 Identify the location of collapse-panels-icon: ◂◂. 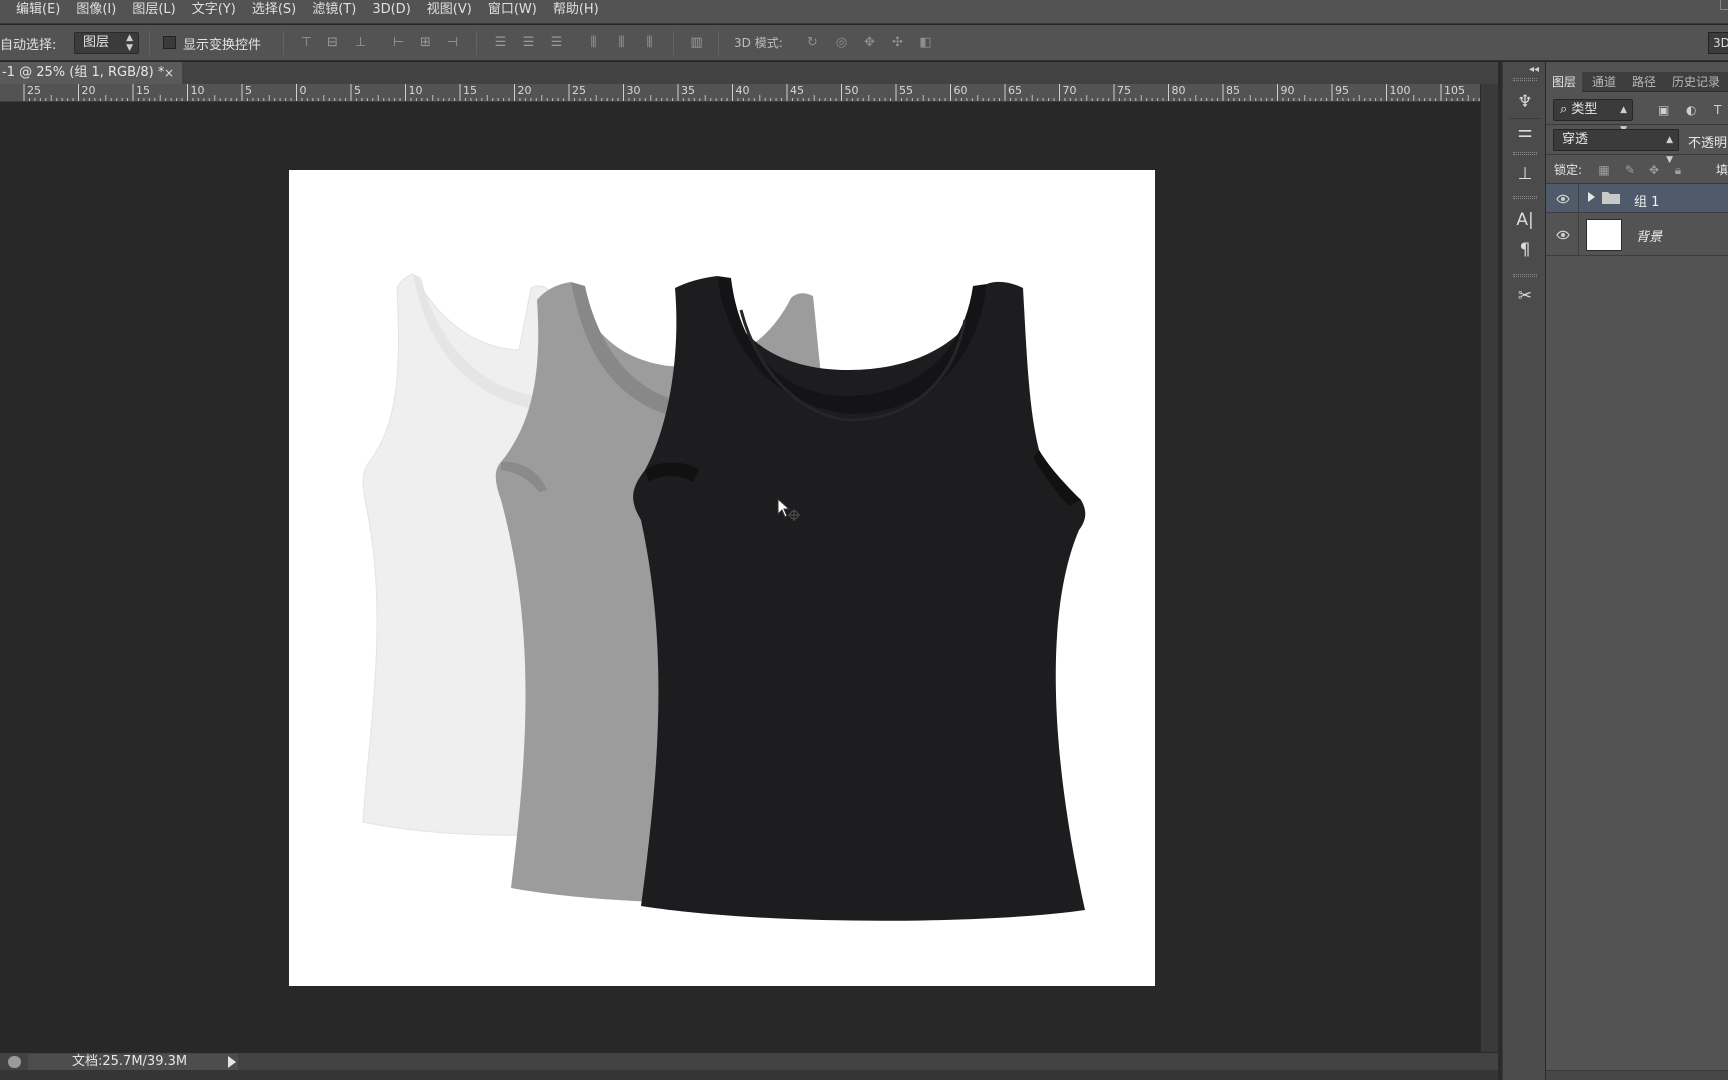
(1534, 69).